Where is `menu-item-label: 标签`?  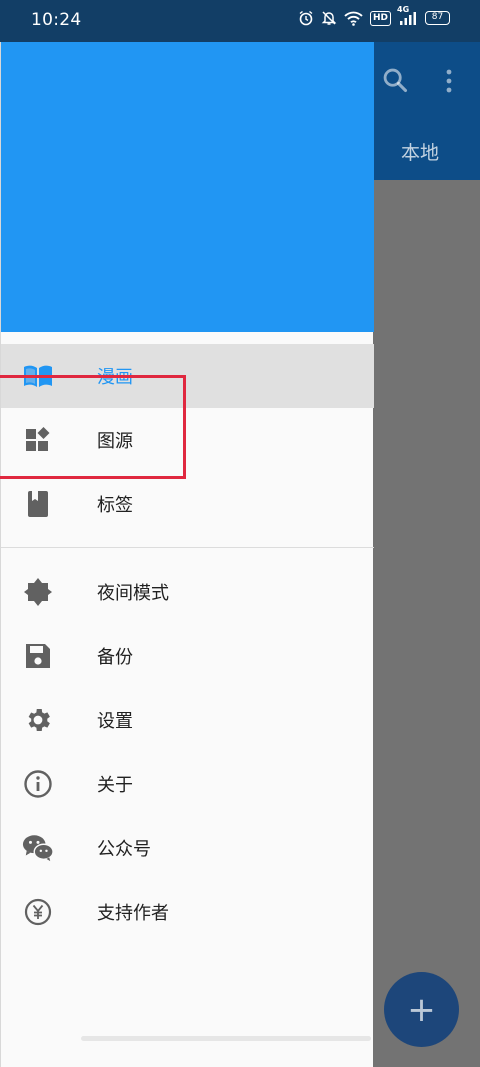
menu-item-label: 标签 is located at coordinates (115, 505).